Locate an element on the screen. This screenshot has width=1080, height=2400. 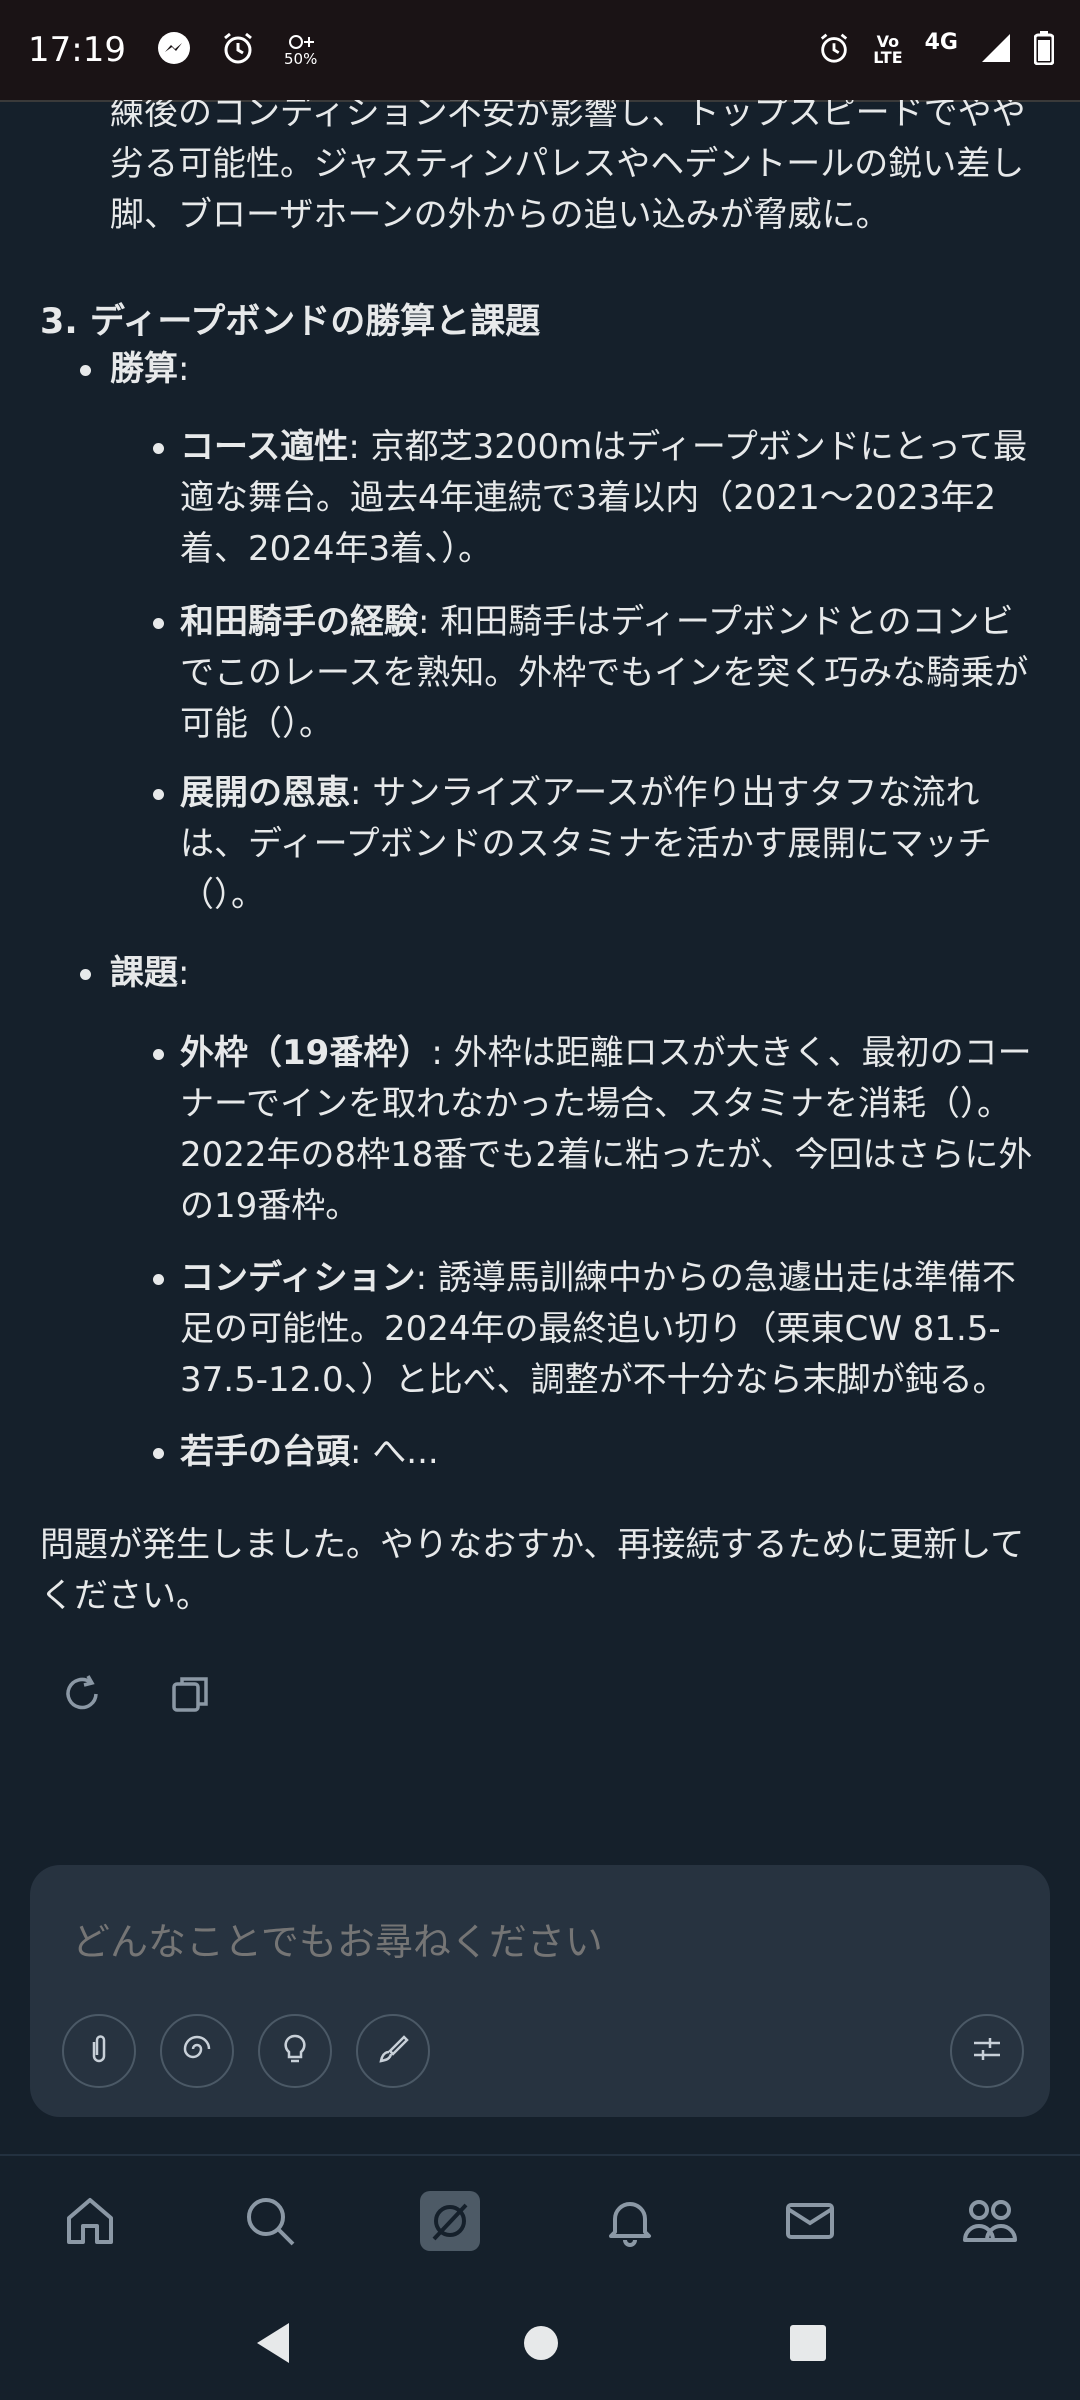
composer is located at coordinates (540, 1991).